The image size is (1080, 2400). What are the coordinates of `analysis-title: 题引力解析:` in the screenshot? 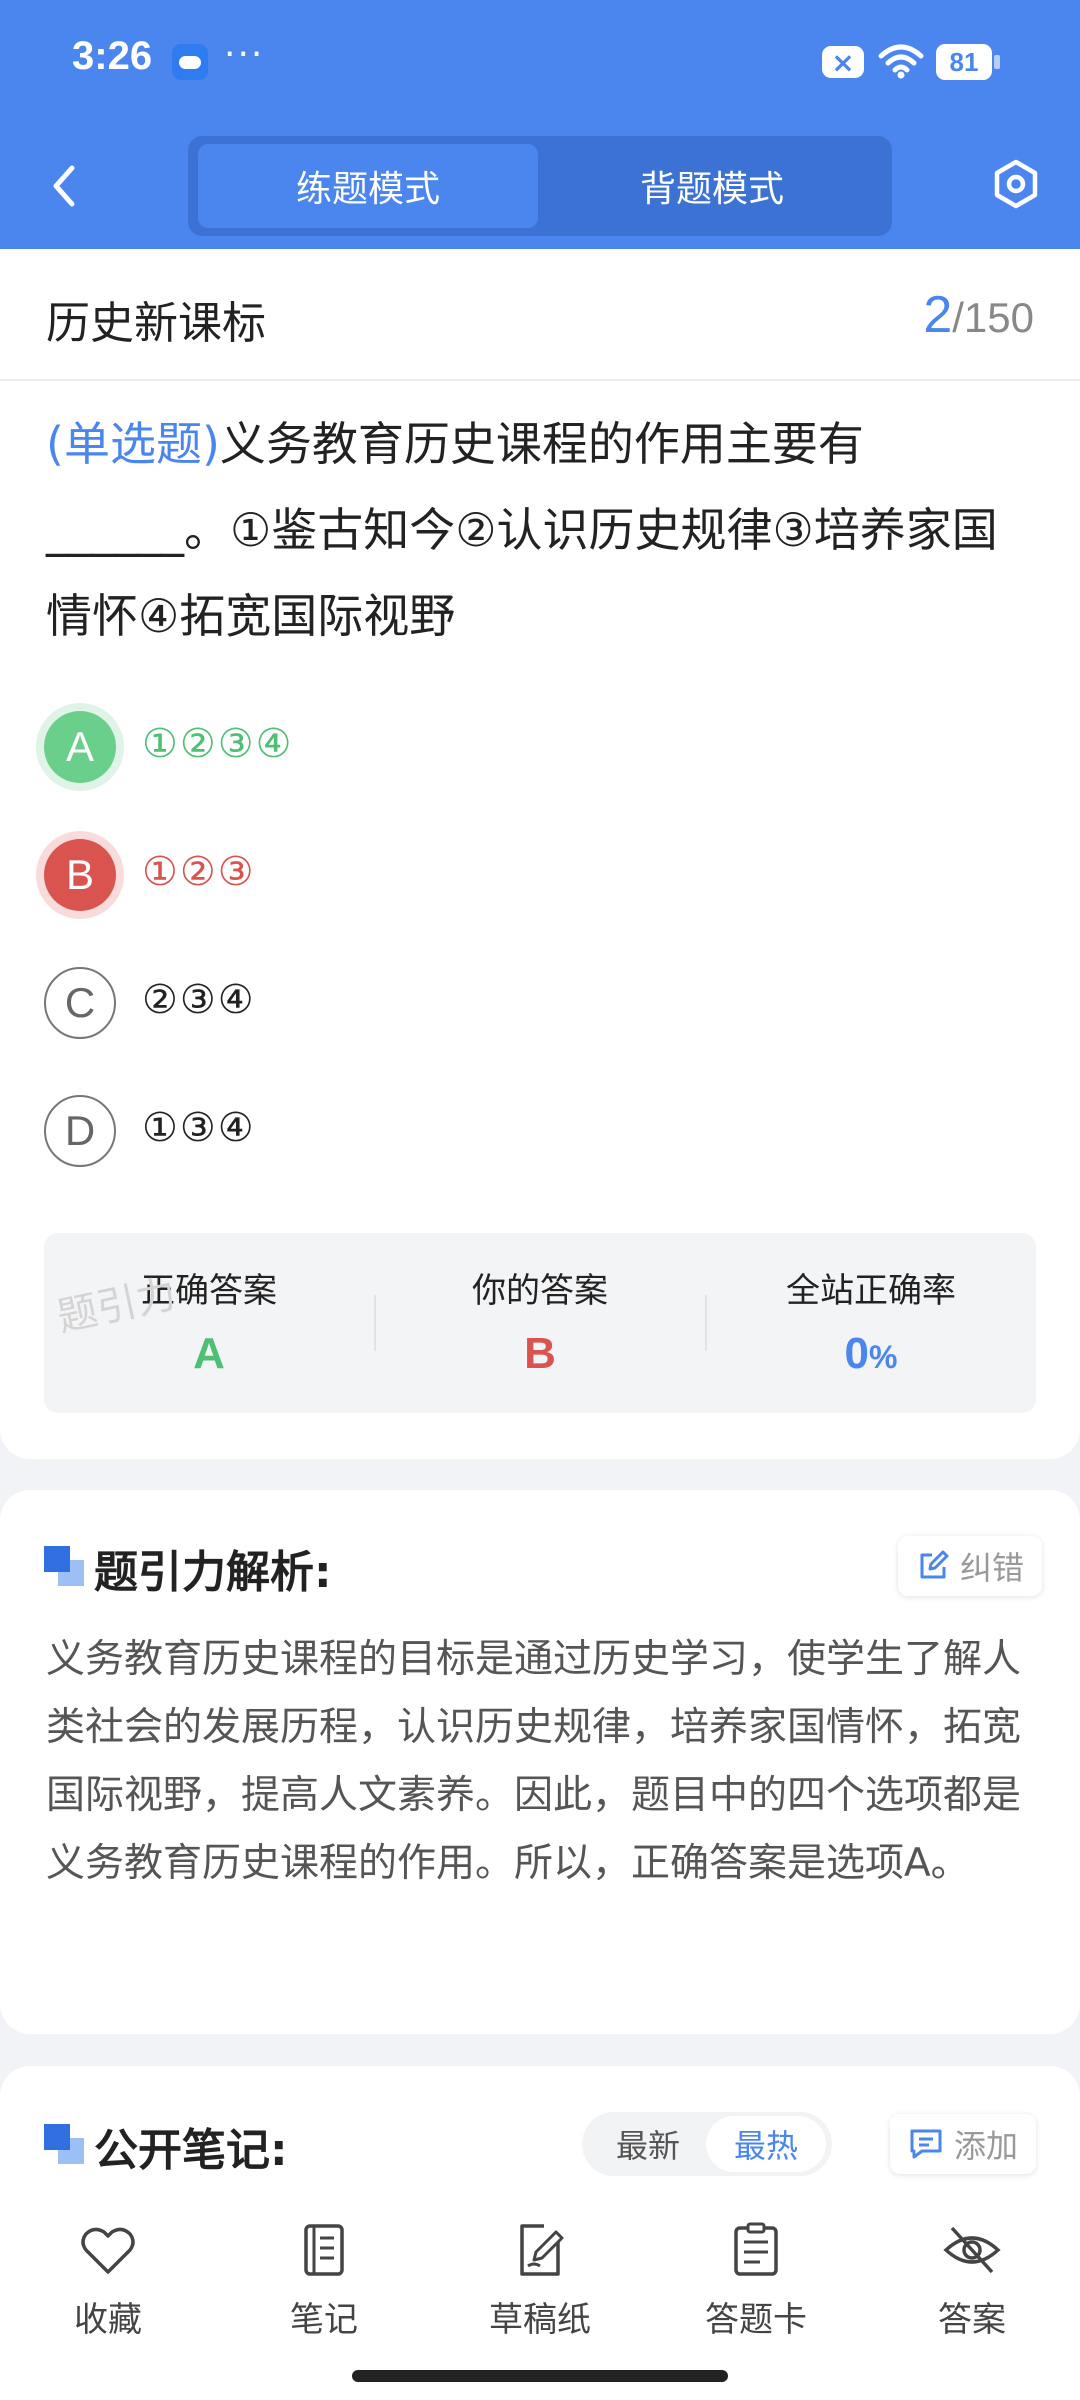 It's located at (213, 1572).